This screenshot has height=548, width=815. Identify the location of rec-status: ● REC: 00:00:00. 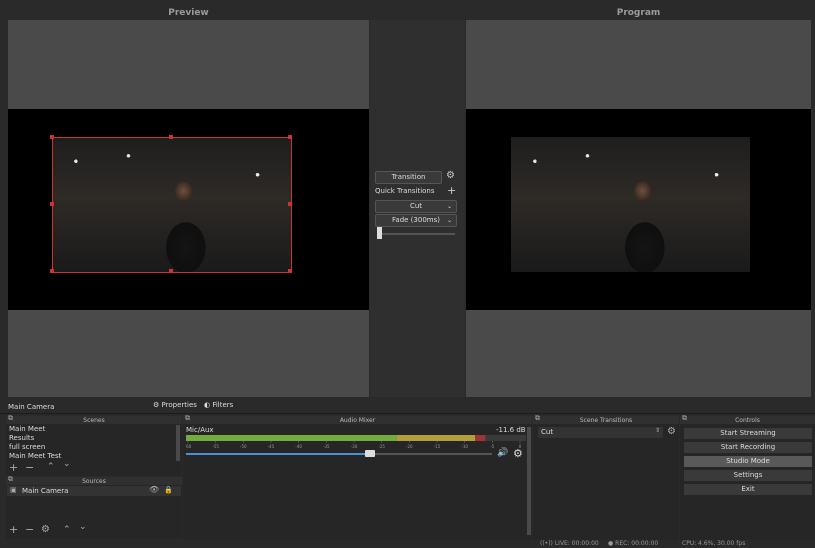
(633, 543).